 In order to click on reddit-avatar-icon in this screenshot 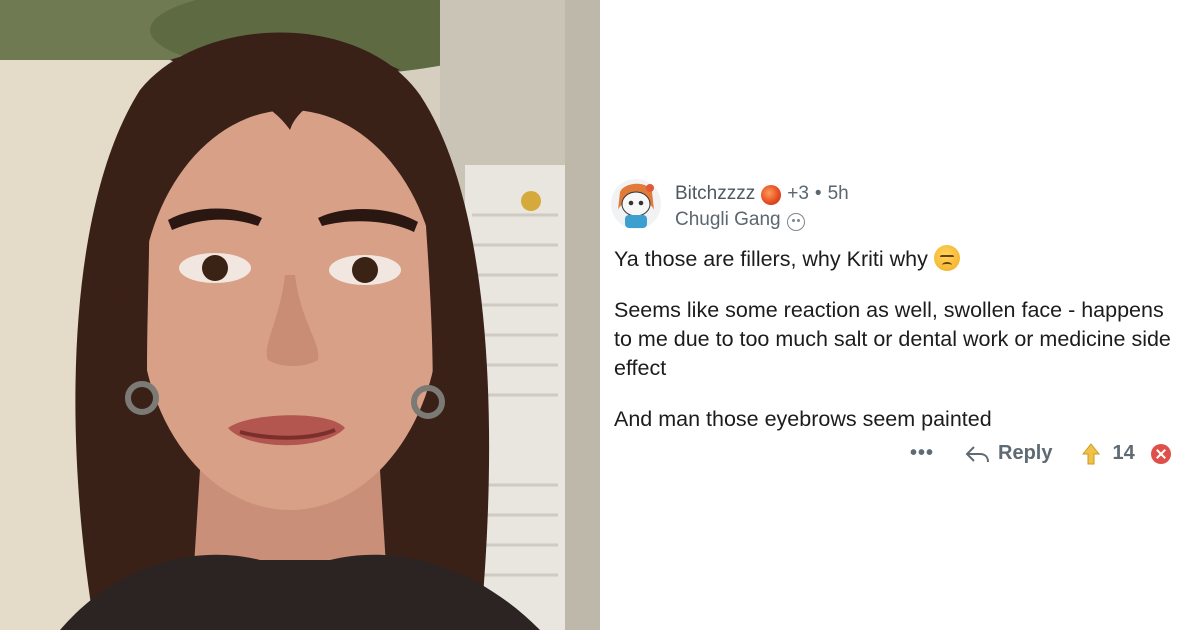, I will do `click(636, 204)`.